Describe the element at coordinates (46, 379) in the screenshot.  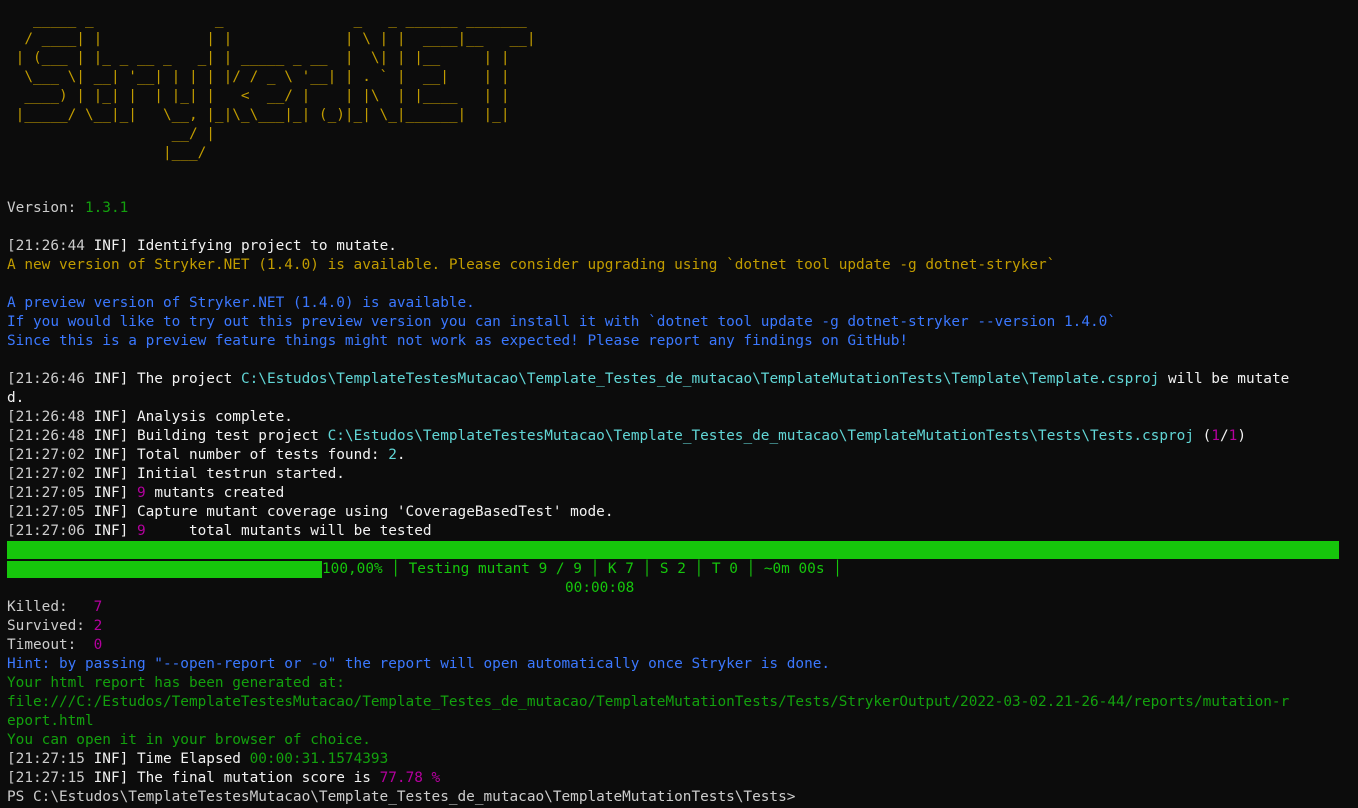
I see `log-text-segment: [21:26:46` at that location.